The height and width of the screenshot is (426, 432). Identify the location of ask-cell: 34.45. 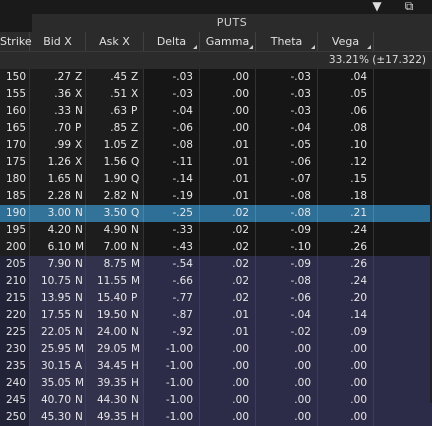
(108, 366).